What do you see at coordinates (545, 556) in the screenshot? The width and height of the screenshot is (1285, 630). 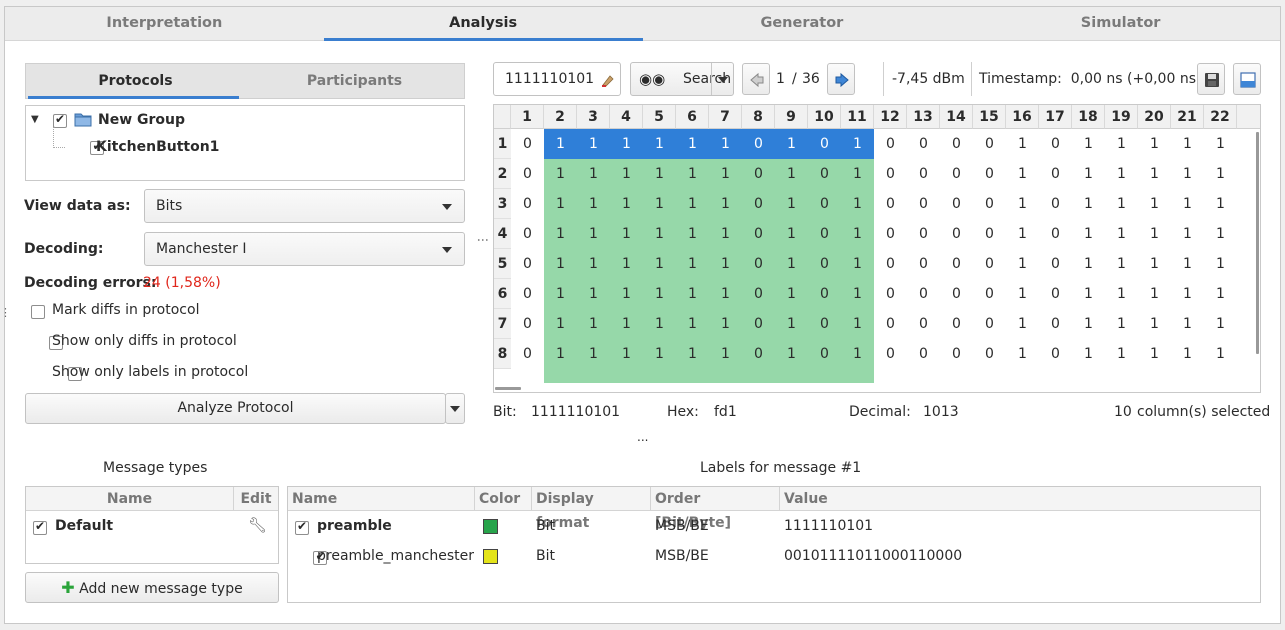 I see `label-display-format: Bit` at bounding box center [545, 556].